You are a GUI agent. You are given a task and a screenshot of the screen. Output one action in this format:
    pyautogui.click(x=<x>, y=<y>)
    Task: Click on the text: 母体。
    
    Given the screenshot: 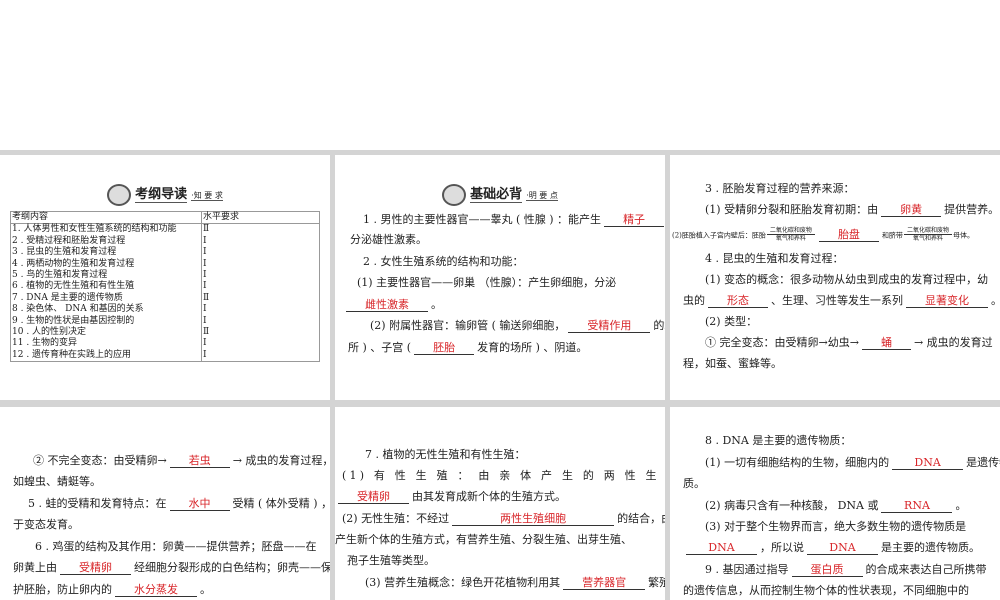 What is the action you would take?
    pyautogui.click(x=963, y=235)
    